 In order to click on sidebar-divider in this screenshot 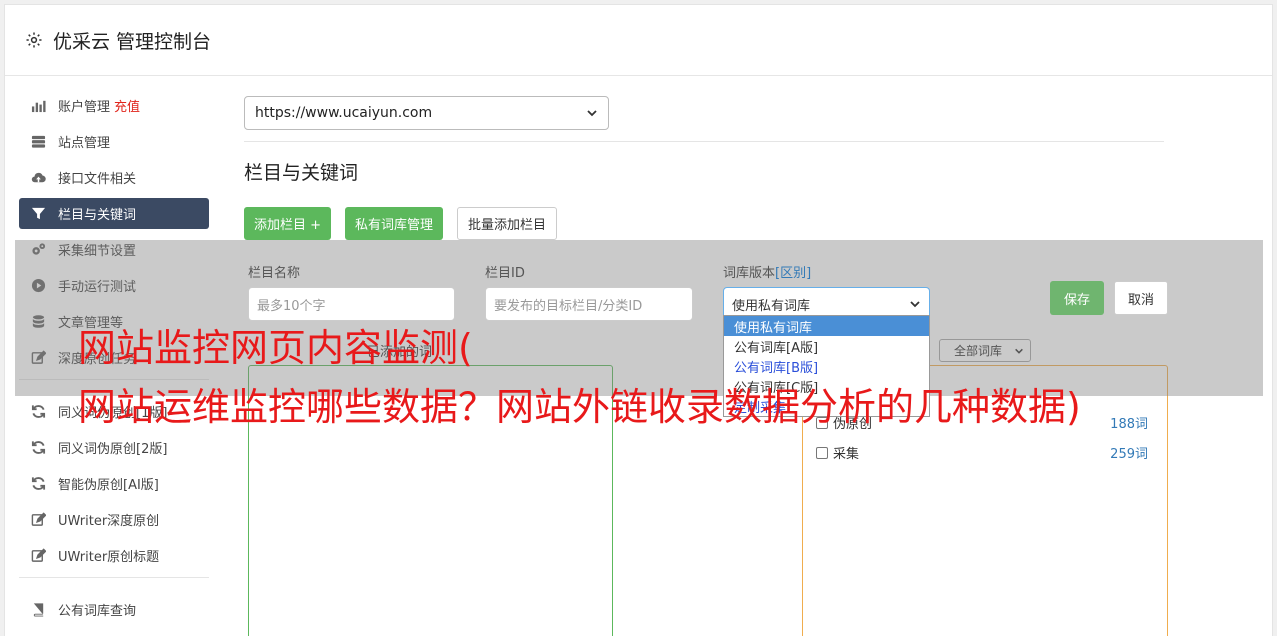, I will do `click(114, 577)`.